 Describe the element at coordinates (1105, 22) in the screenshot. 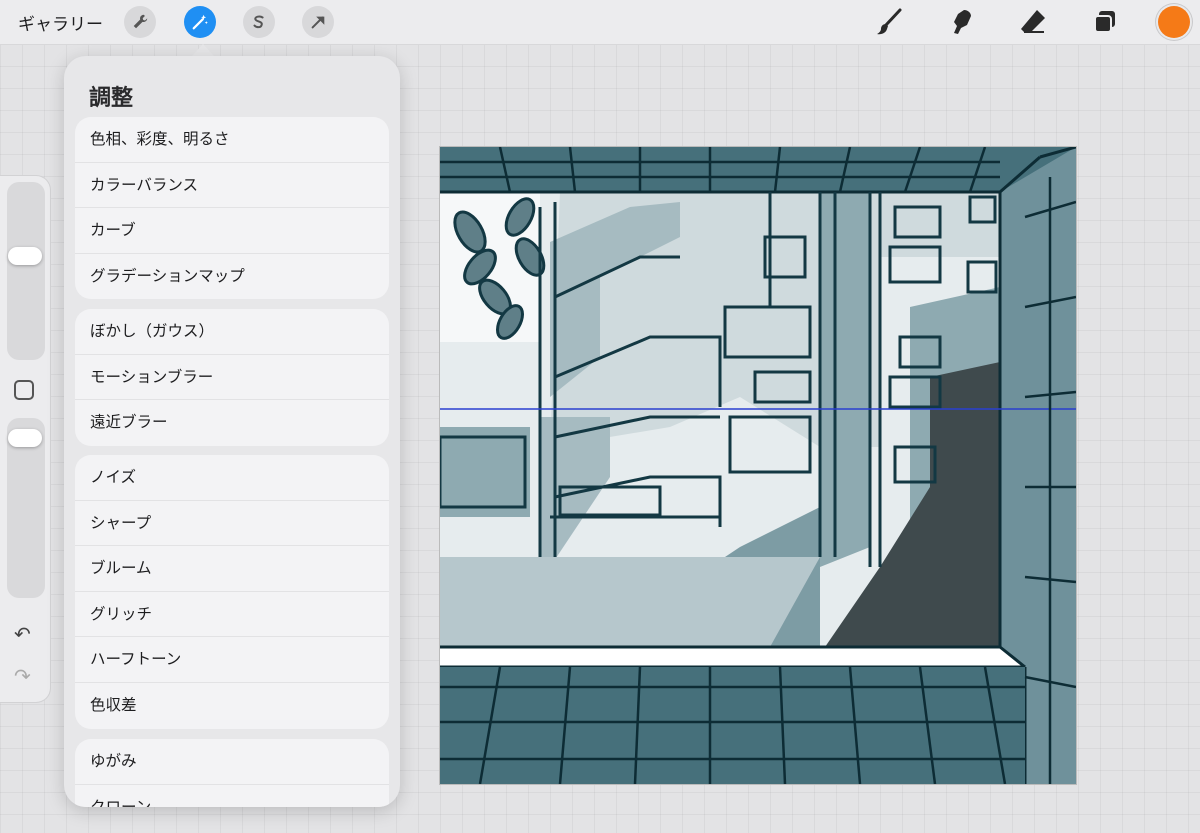

I see `layers-icon` at that location.